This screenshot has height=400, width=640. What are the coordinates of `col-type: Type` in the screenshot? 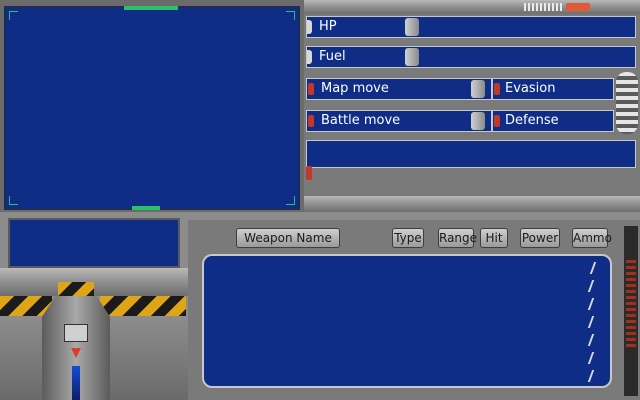 It's located at (408, 238).